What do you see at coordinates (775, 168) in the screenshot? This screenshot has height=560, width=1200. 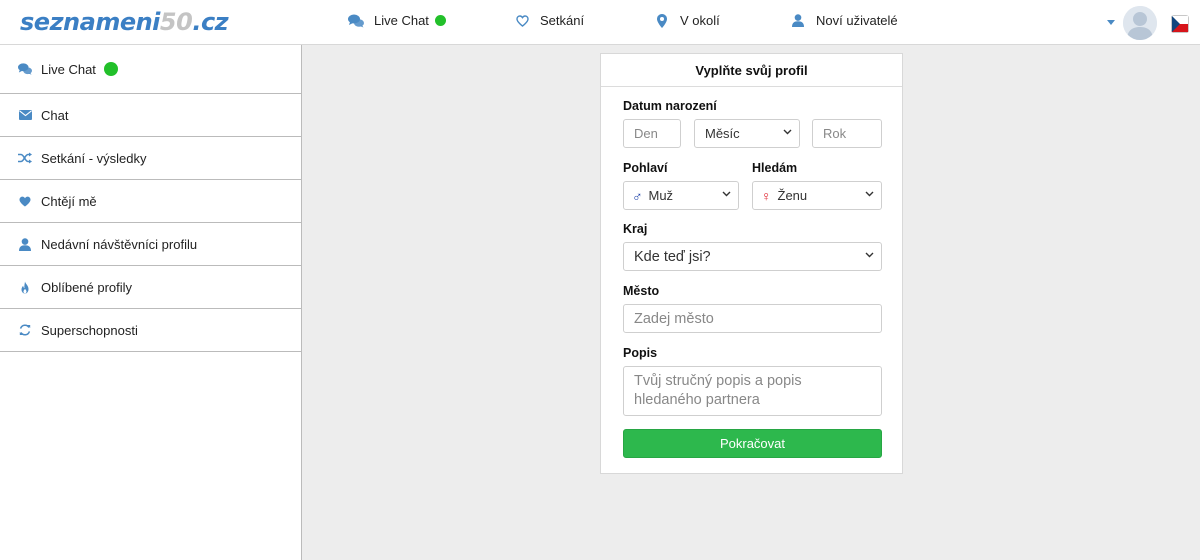 I see `seeking-label: Hledám` at bounding box center [775, 168].